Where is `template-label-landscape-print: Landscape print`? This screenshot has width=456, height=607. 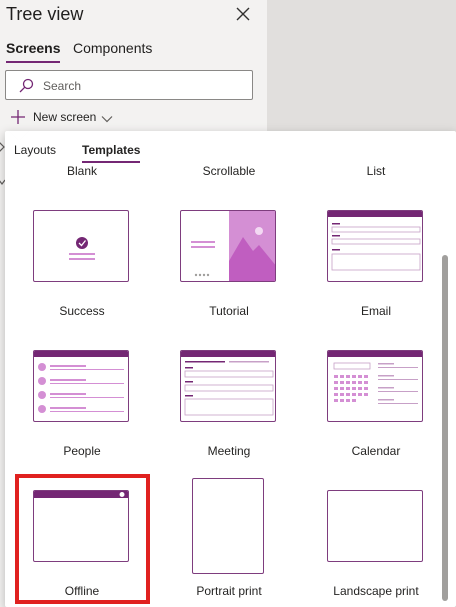
template-label-landscape-print: Landscape print is located at coordinates (376, 591).